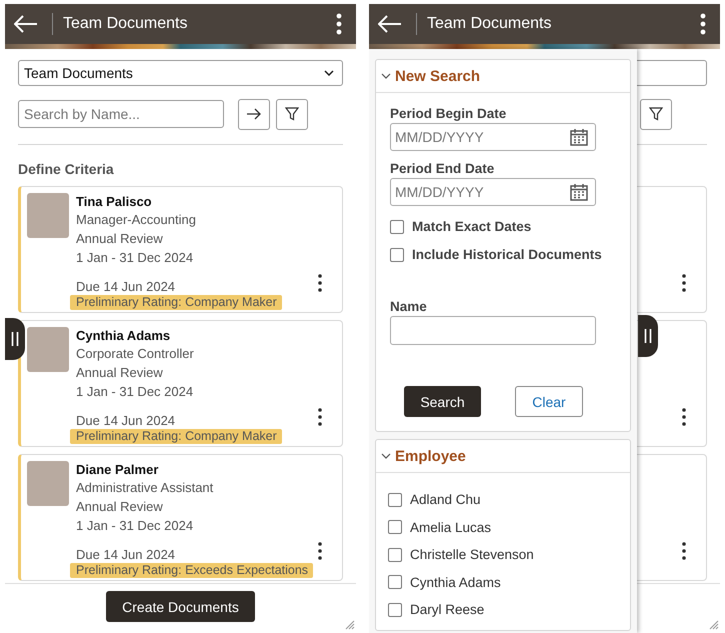 The width and height of the screenshot is (725, 633). Describe the element at coordinates (442, 169) in the screenshot. I see `field-label: Period End Date` at that location.